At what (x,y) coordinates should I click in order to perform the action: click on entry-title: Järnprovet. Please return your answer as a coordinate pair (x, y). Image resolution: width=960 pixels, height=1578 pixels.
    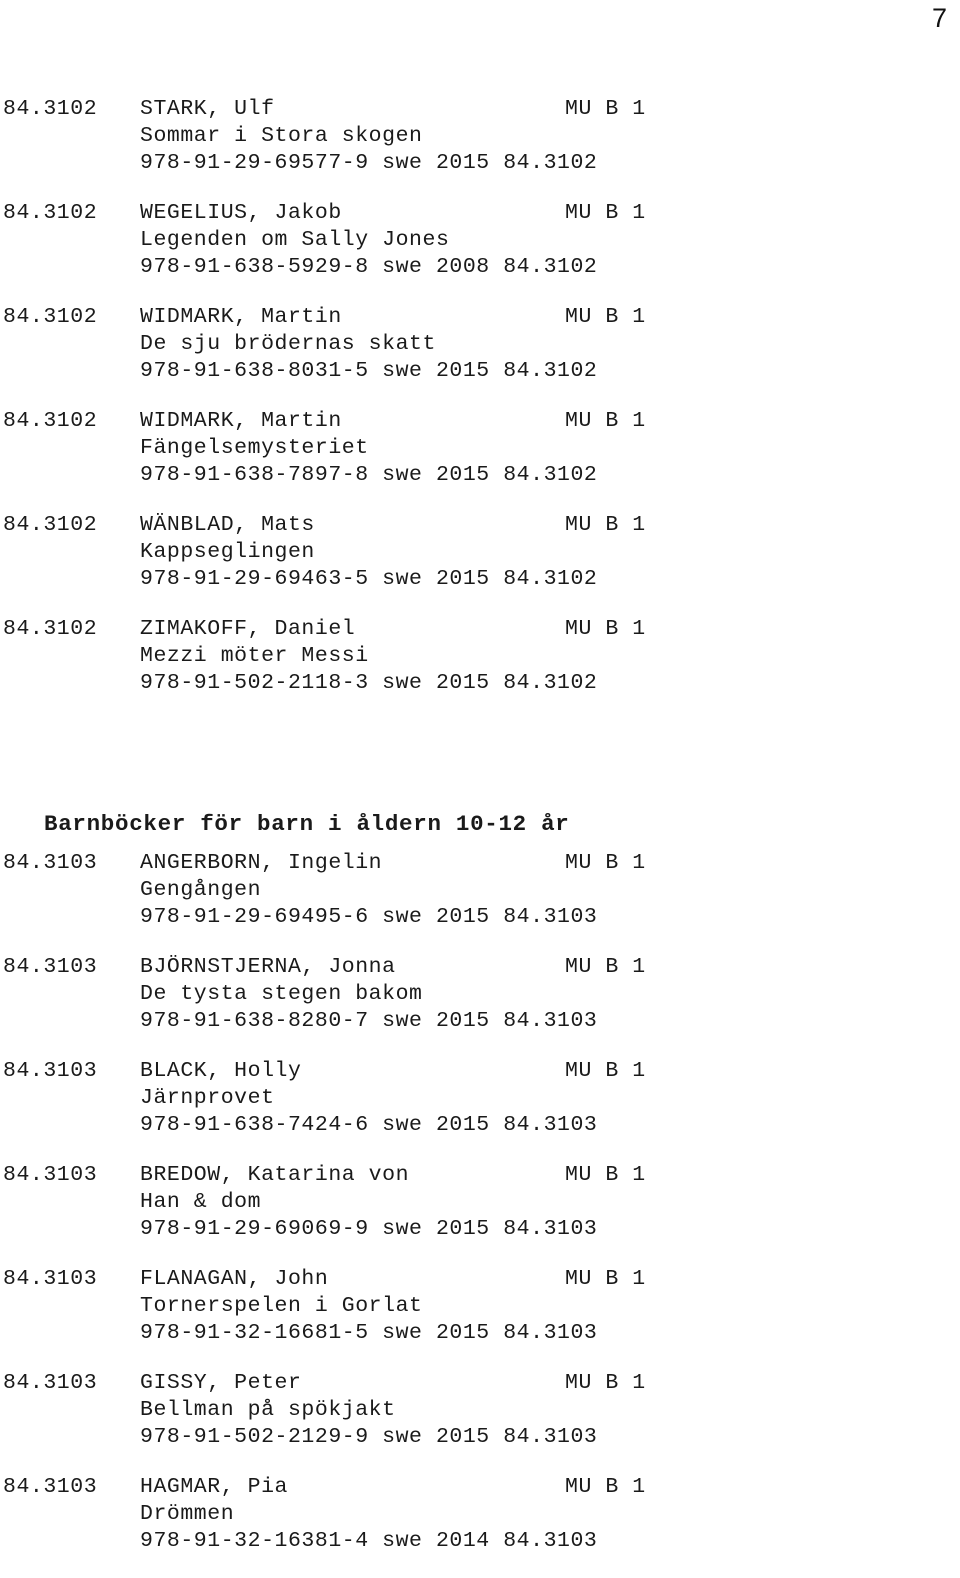
    Looking at the image, I should click on (207, 1098).